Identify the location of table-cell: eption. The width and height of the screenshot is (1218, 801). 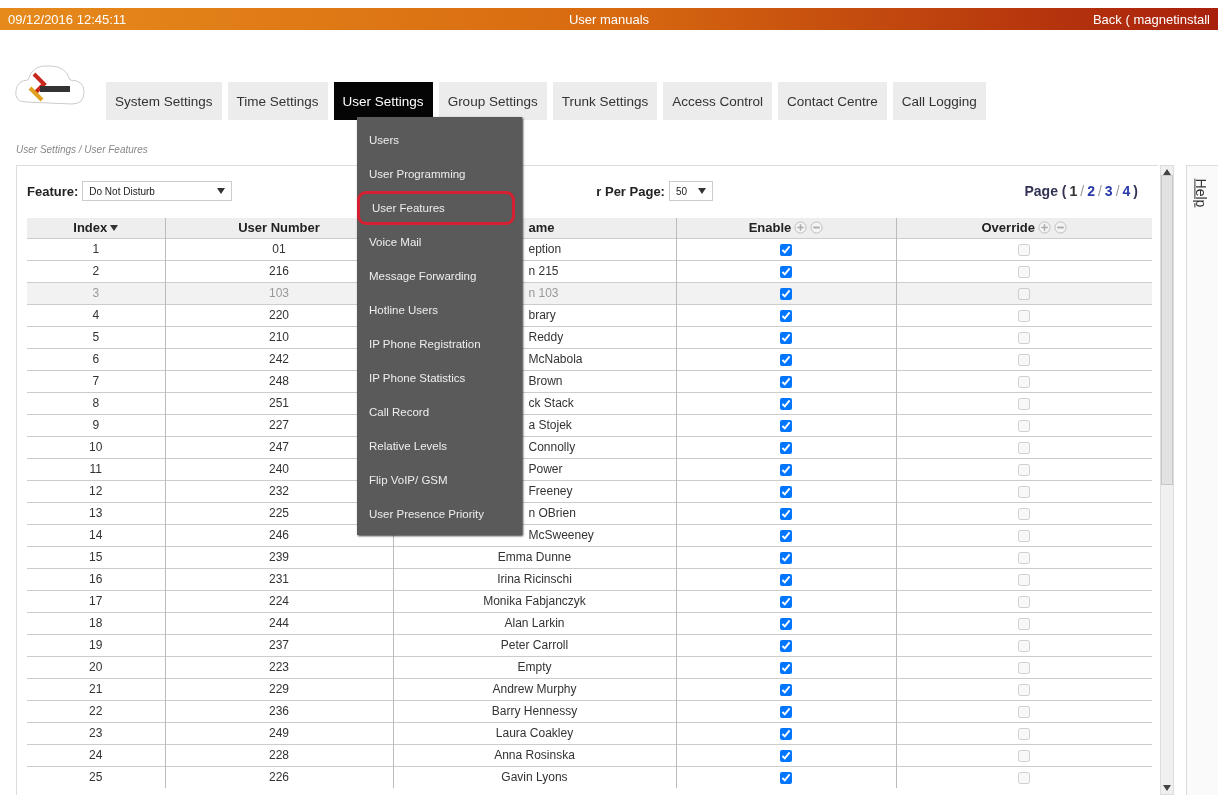
(545, 249).